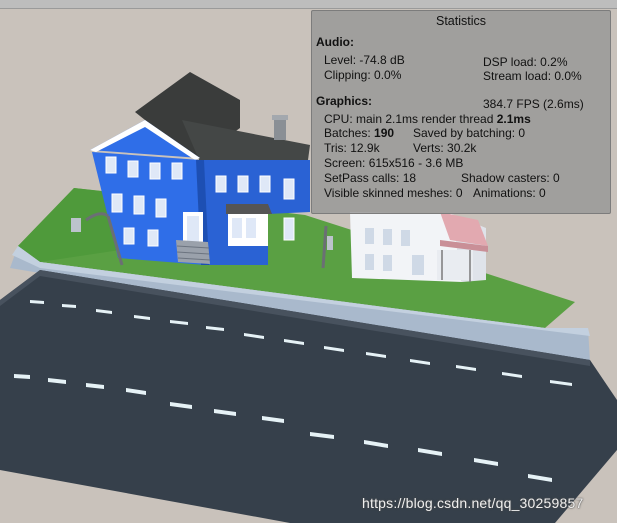  Describe the element at coordinates (473, 503) in the screenshot. I see `watermark-url: https://blog.csdn.net/qq_30259857` at that location.